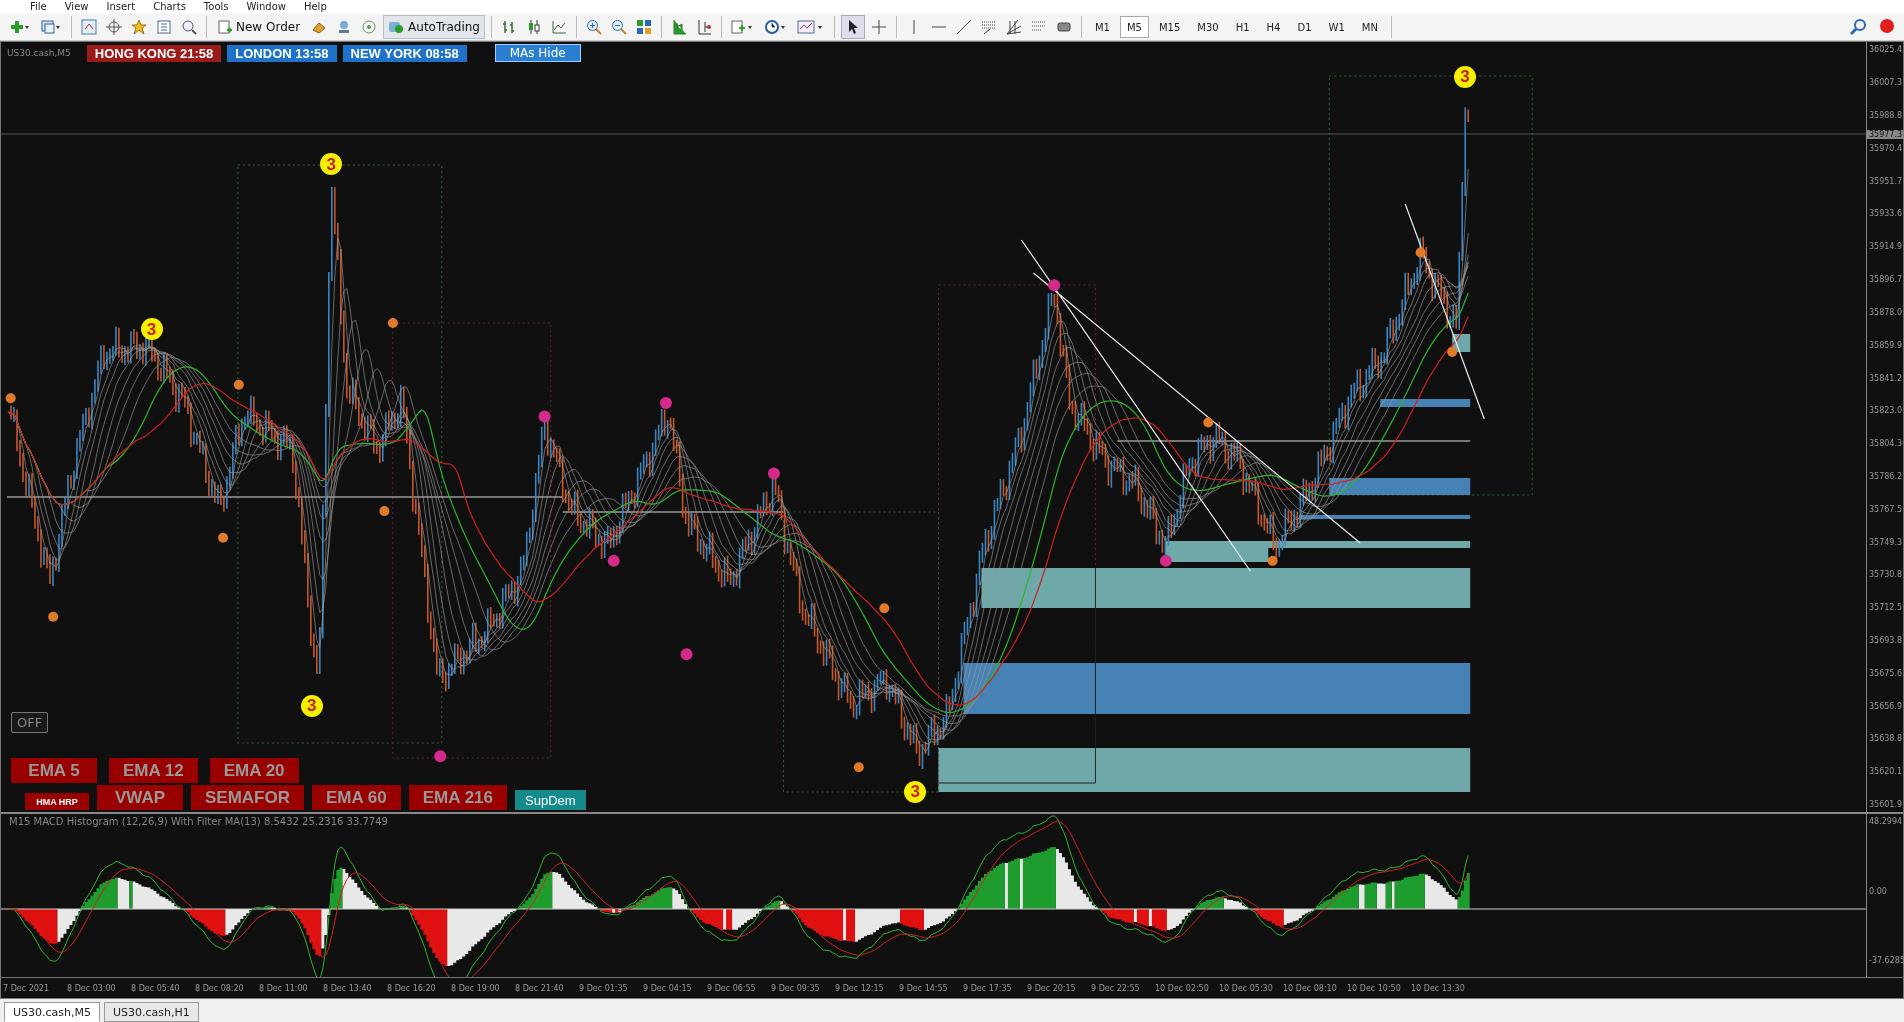 This screenshot has width=1904, height=1022. Describe the element at coordinates (1374, 988) in the screenshot. I see `time-label: 10 Dec 10:50` at that location.